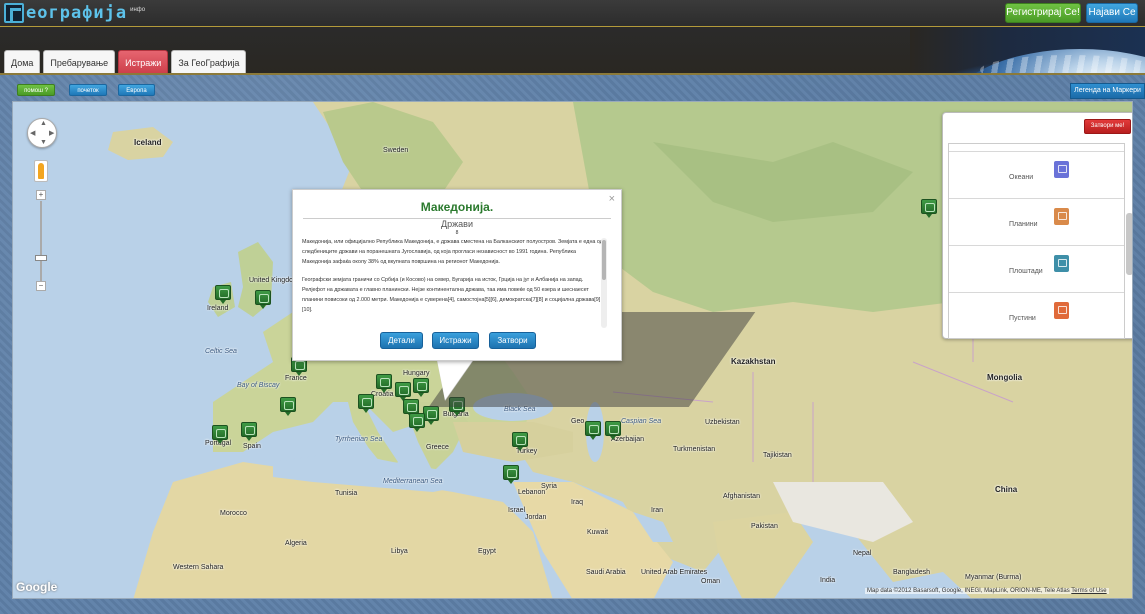 Image resolution: width=1145 pixels, height=614 pixels. Describe the element at coordinates (777, 455) in the screenshot. I see `map-label-tajikistan: Tajikistan` at that location.